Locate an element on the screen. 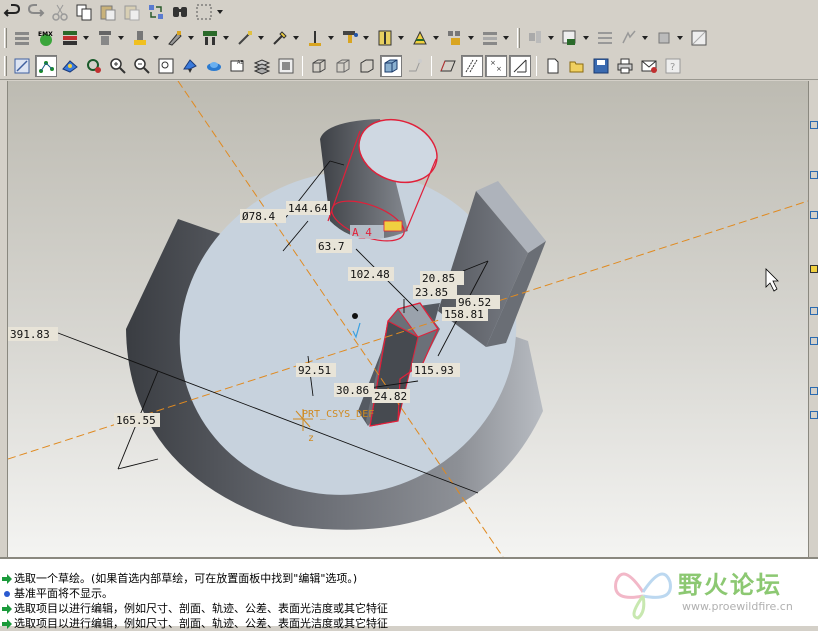  email-icon is located at coordinates (649, 66).